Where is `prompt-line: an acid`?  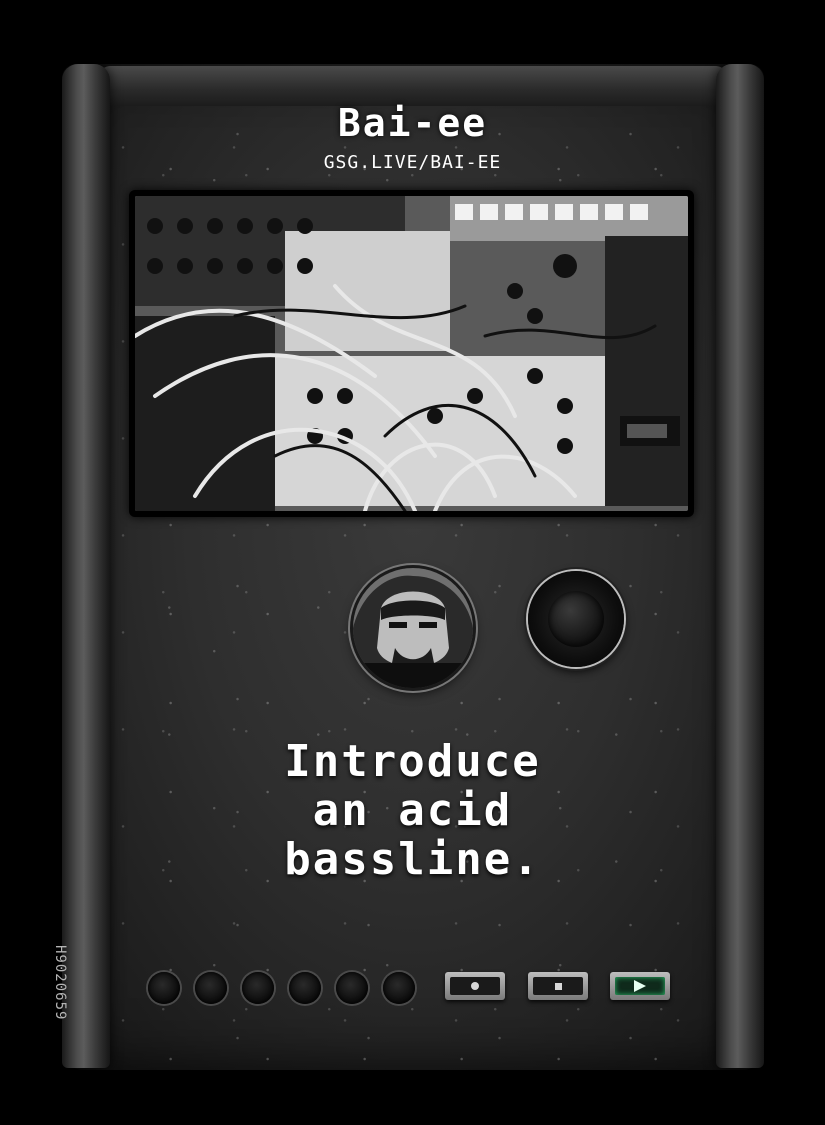
prompt-line: an acid is located at coordinates (412, 810).